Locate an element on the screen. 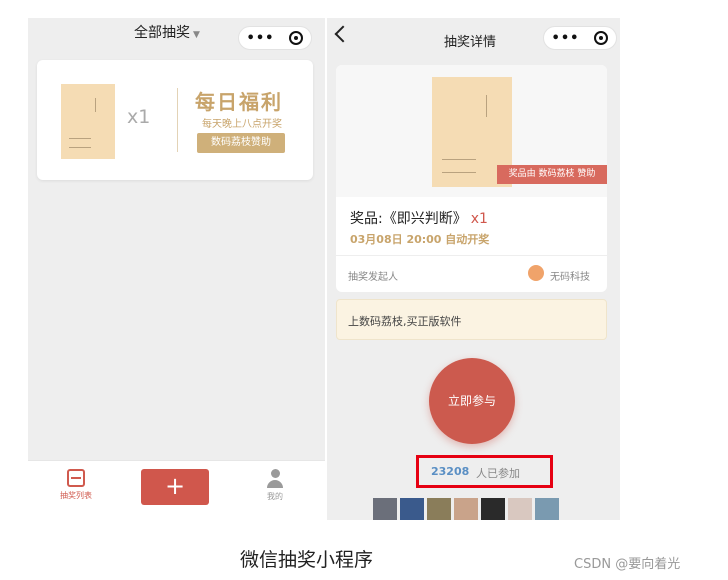  participant-avatars is located at coordinates (466, 509).